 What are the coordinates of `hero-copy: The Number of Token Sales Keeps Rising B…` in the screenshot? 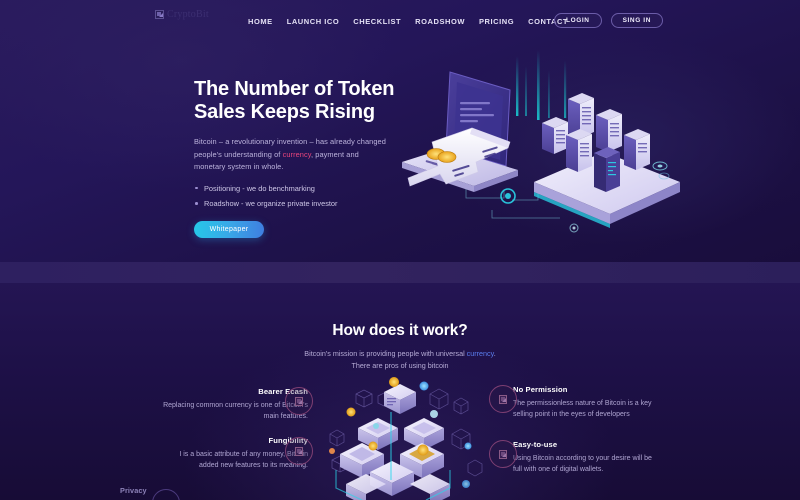 It's located at (296, 158).